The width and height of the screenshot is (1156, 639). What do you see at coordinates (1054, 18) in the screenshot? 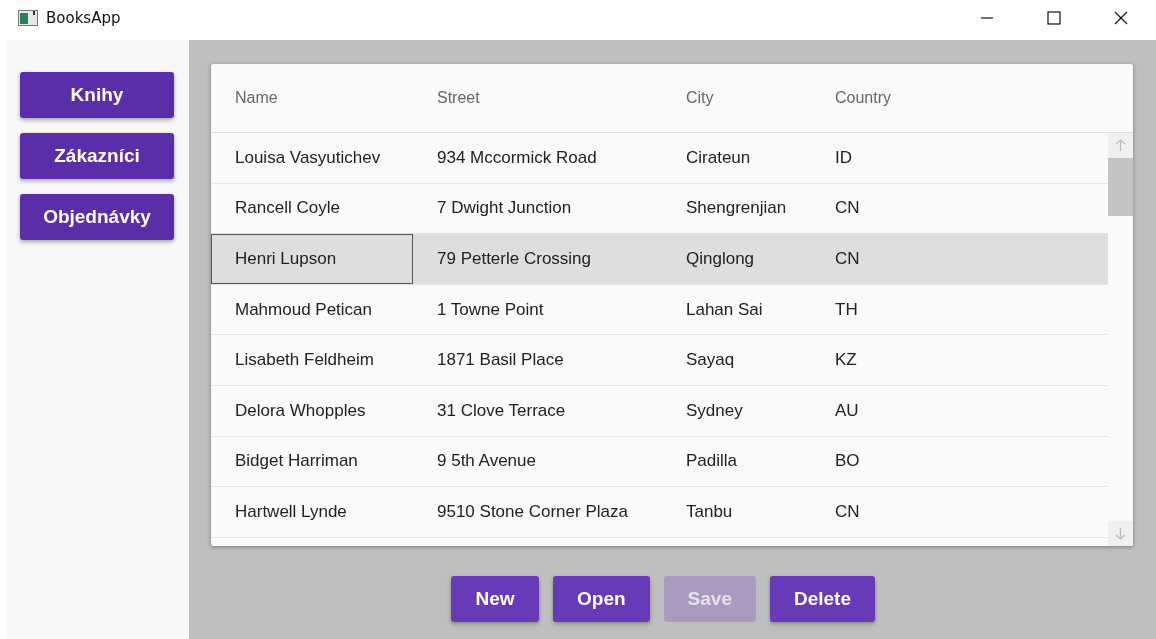
I see `maximize-icon` at bounding box center [1054, 18].